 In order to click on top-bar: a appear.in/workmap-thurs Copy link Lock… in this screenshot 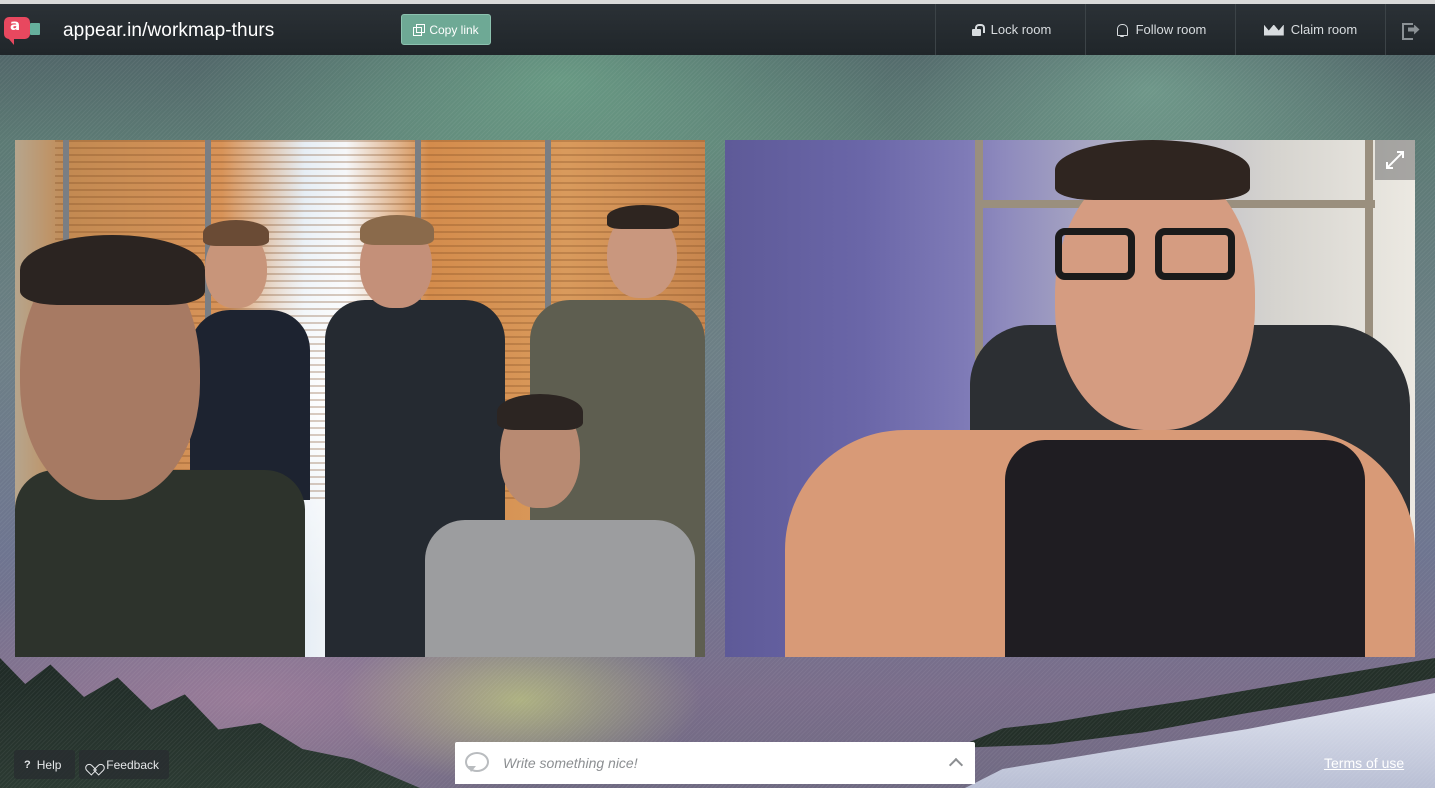, I will do `click(717, 27)`.